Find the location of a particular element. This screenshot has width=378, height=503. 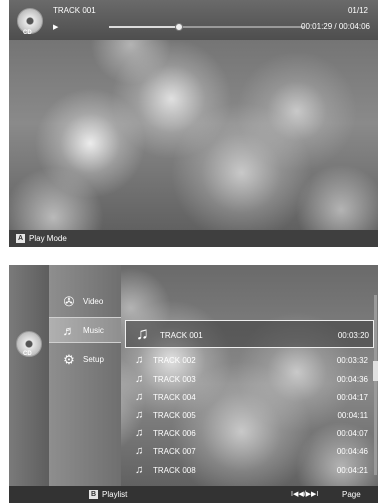

track-name: TRACK 005 is located at coordinates (174, 415).